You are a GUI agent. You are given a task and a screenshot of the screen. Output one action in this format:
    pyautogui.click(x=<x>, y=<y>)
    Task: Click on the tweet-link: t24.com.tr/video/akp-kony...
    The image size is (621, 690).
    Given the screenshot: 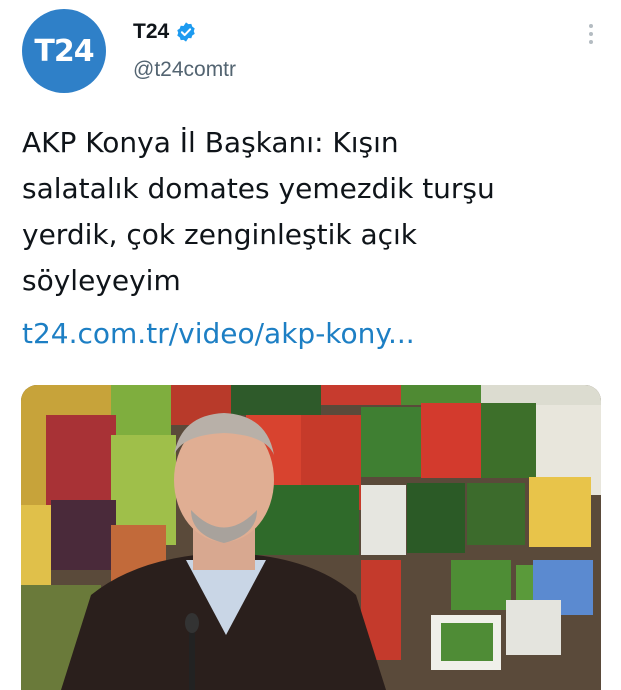 What is the action you would take?
    pyautogui.click(x=218, y=334)
    